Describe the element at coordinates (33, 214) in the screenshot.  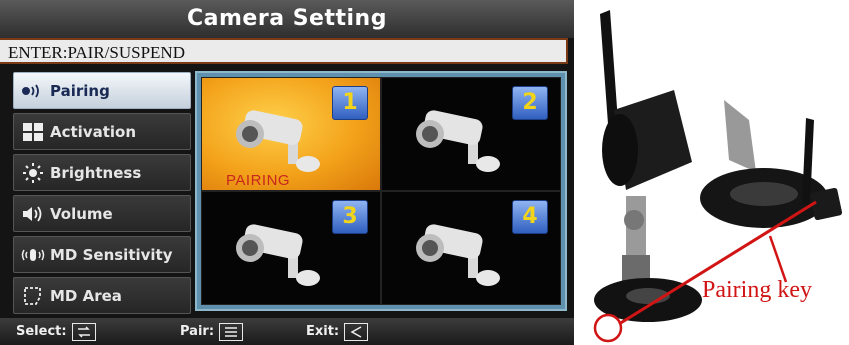
I see `volume-speaker-icon` at that location.